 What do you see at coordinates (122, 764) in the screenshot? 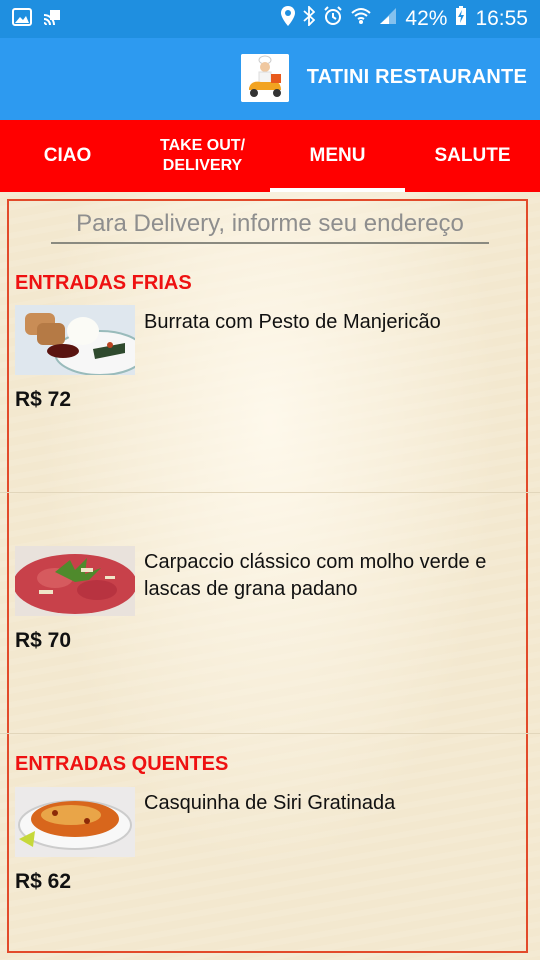
I see `section-title-entradas-quentes: ENTRADAS QUENTES` at bounding box center [122, 764].